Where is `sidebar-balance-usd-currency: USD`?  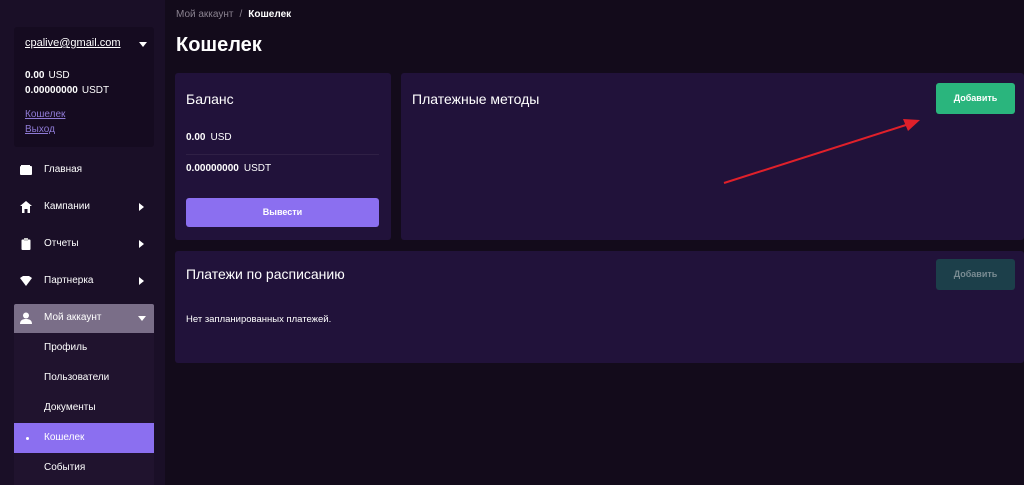 sidebar-balance-usd-currency: USD is located at coordinates (59, 75).